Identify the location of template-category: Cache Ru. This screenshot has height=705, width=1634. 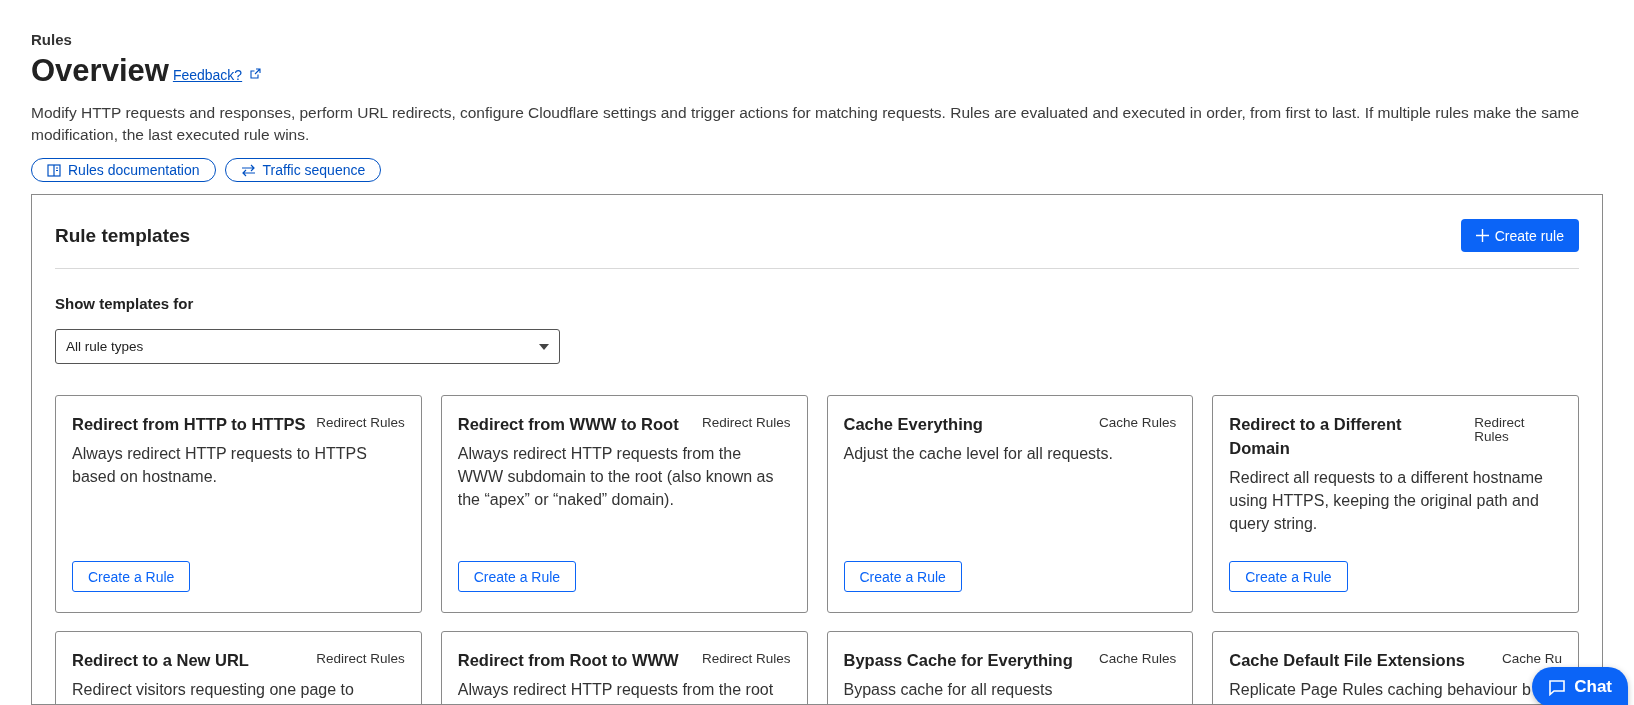
(1531, 659).